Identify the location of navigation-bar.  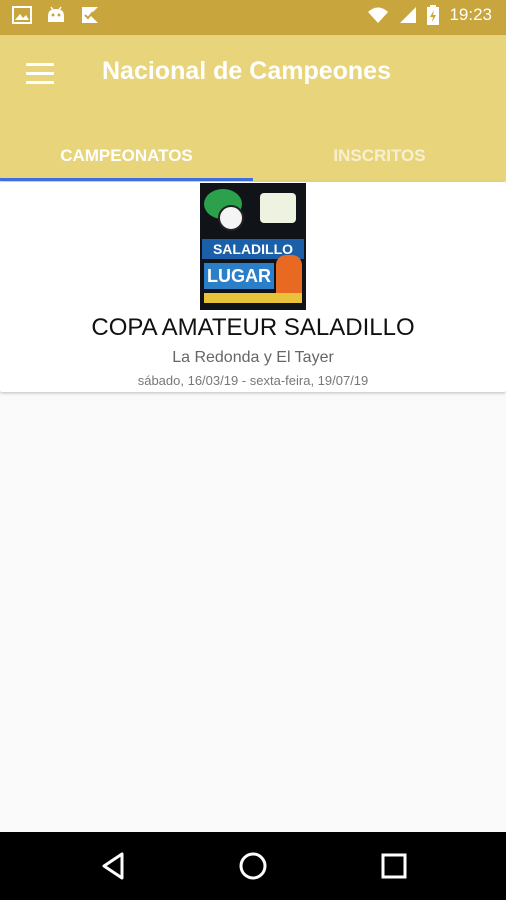
(253, 866).